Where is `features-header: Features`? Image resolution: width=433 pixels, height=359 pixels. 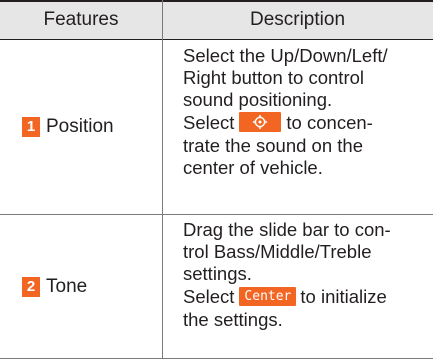
features-header: Features is located at coordinates (81, 19).